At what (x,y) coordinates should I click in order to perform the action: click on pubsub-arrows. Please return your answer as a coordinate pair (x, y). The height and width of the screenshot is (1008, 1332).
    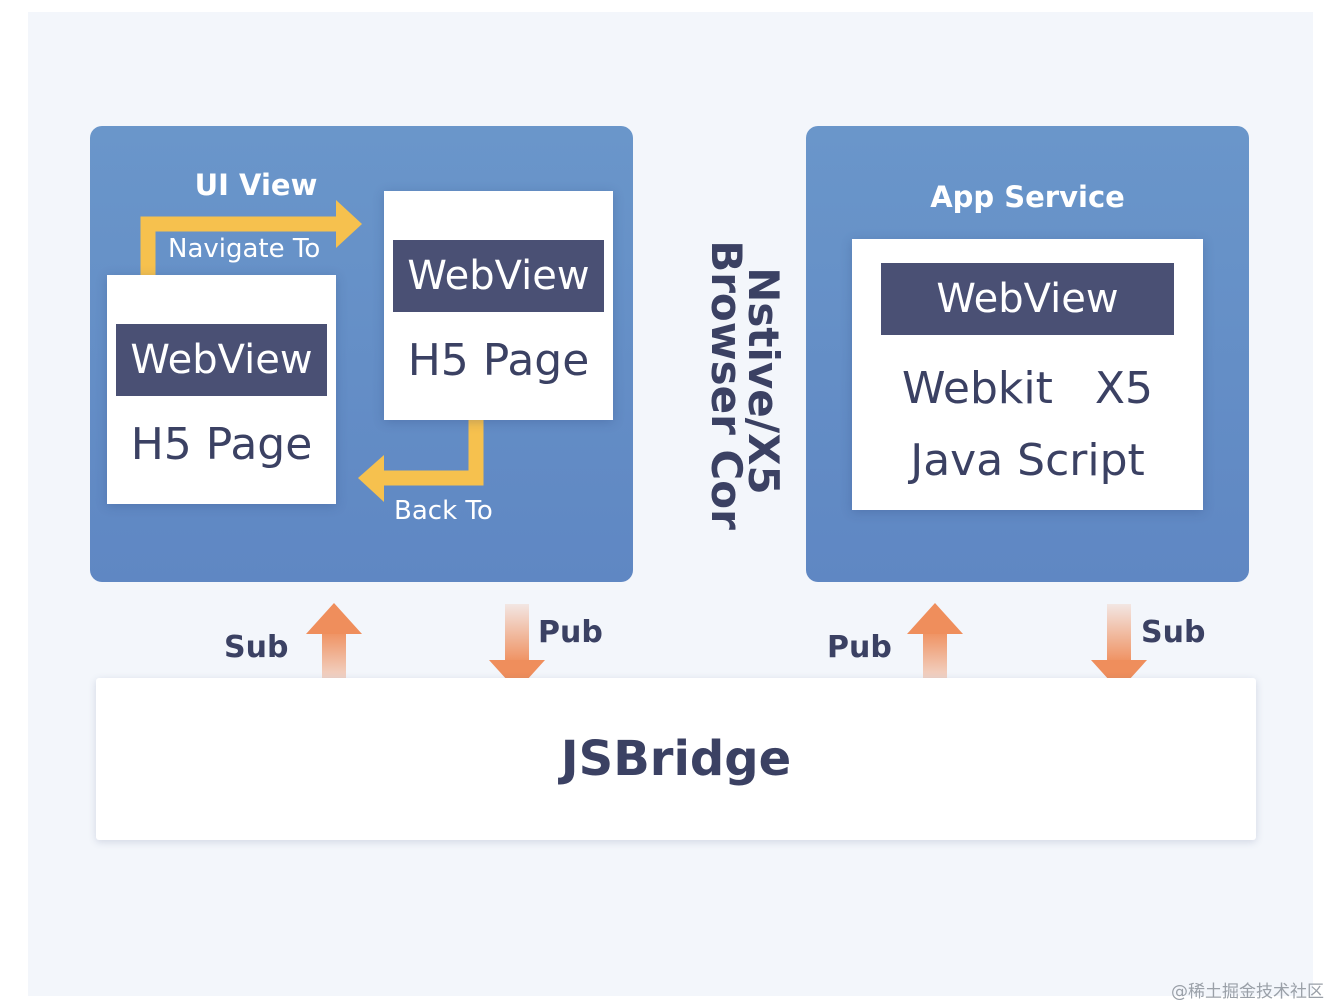
    Looking at the image, I should click on (726, 647).